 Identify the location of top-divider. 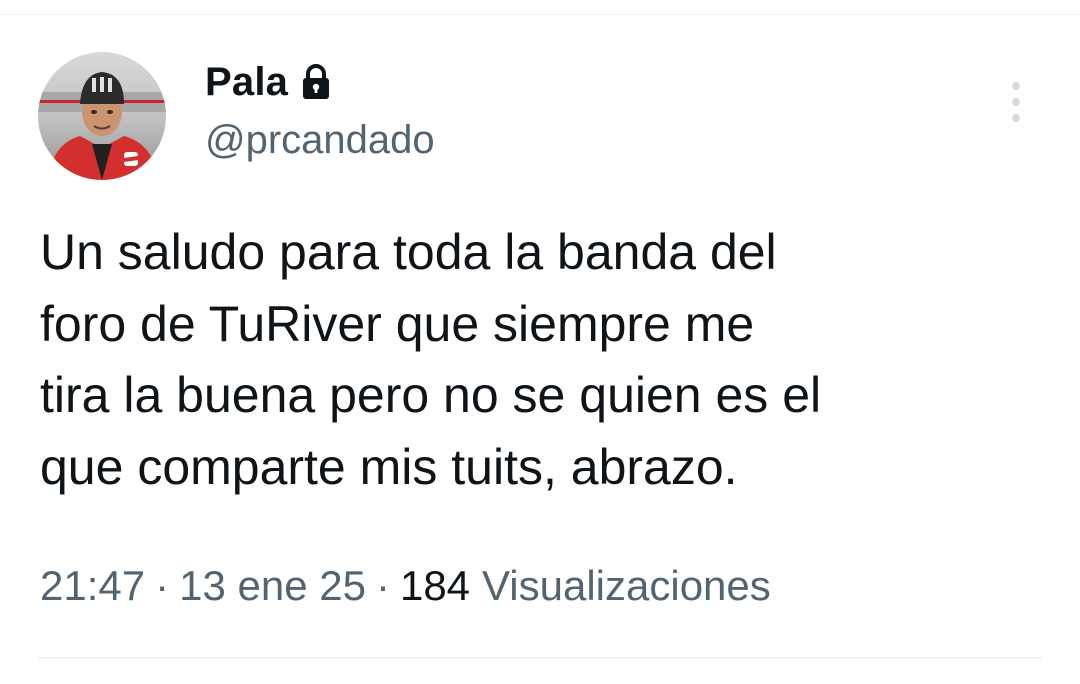
(540, 7).